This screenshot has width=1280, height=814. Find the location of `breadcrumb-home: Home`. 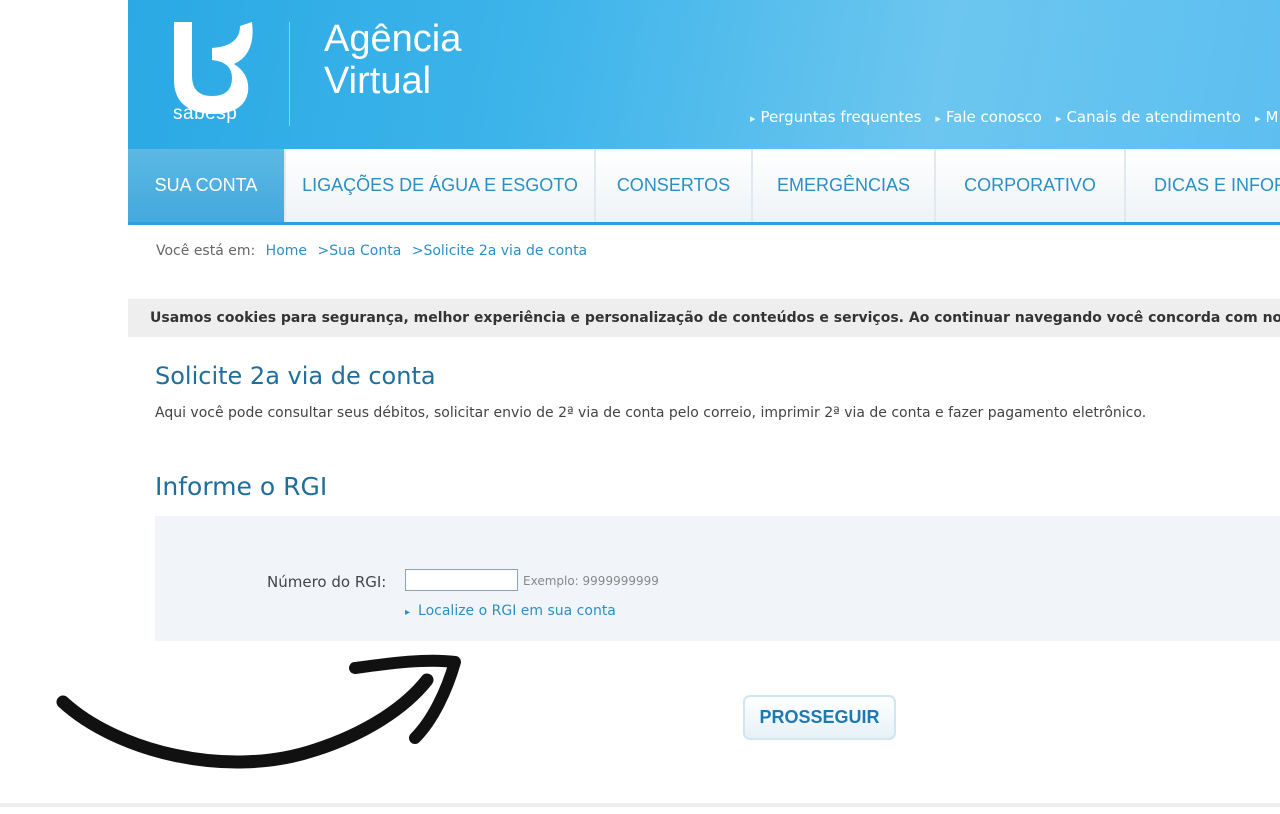

breadcrumb-home: Home is located at coordinates (286, 251).